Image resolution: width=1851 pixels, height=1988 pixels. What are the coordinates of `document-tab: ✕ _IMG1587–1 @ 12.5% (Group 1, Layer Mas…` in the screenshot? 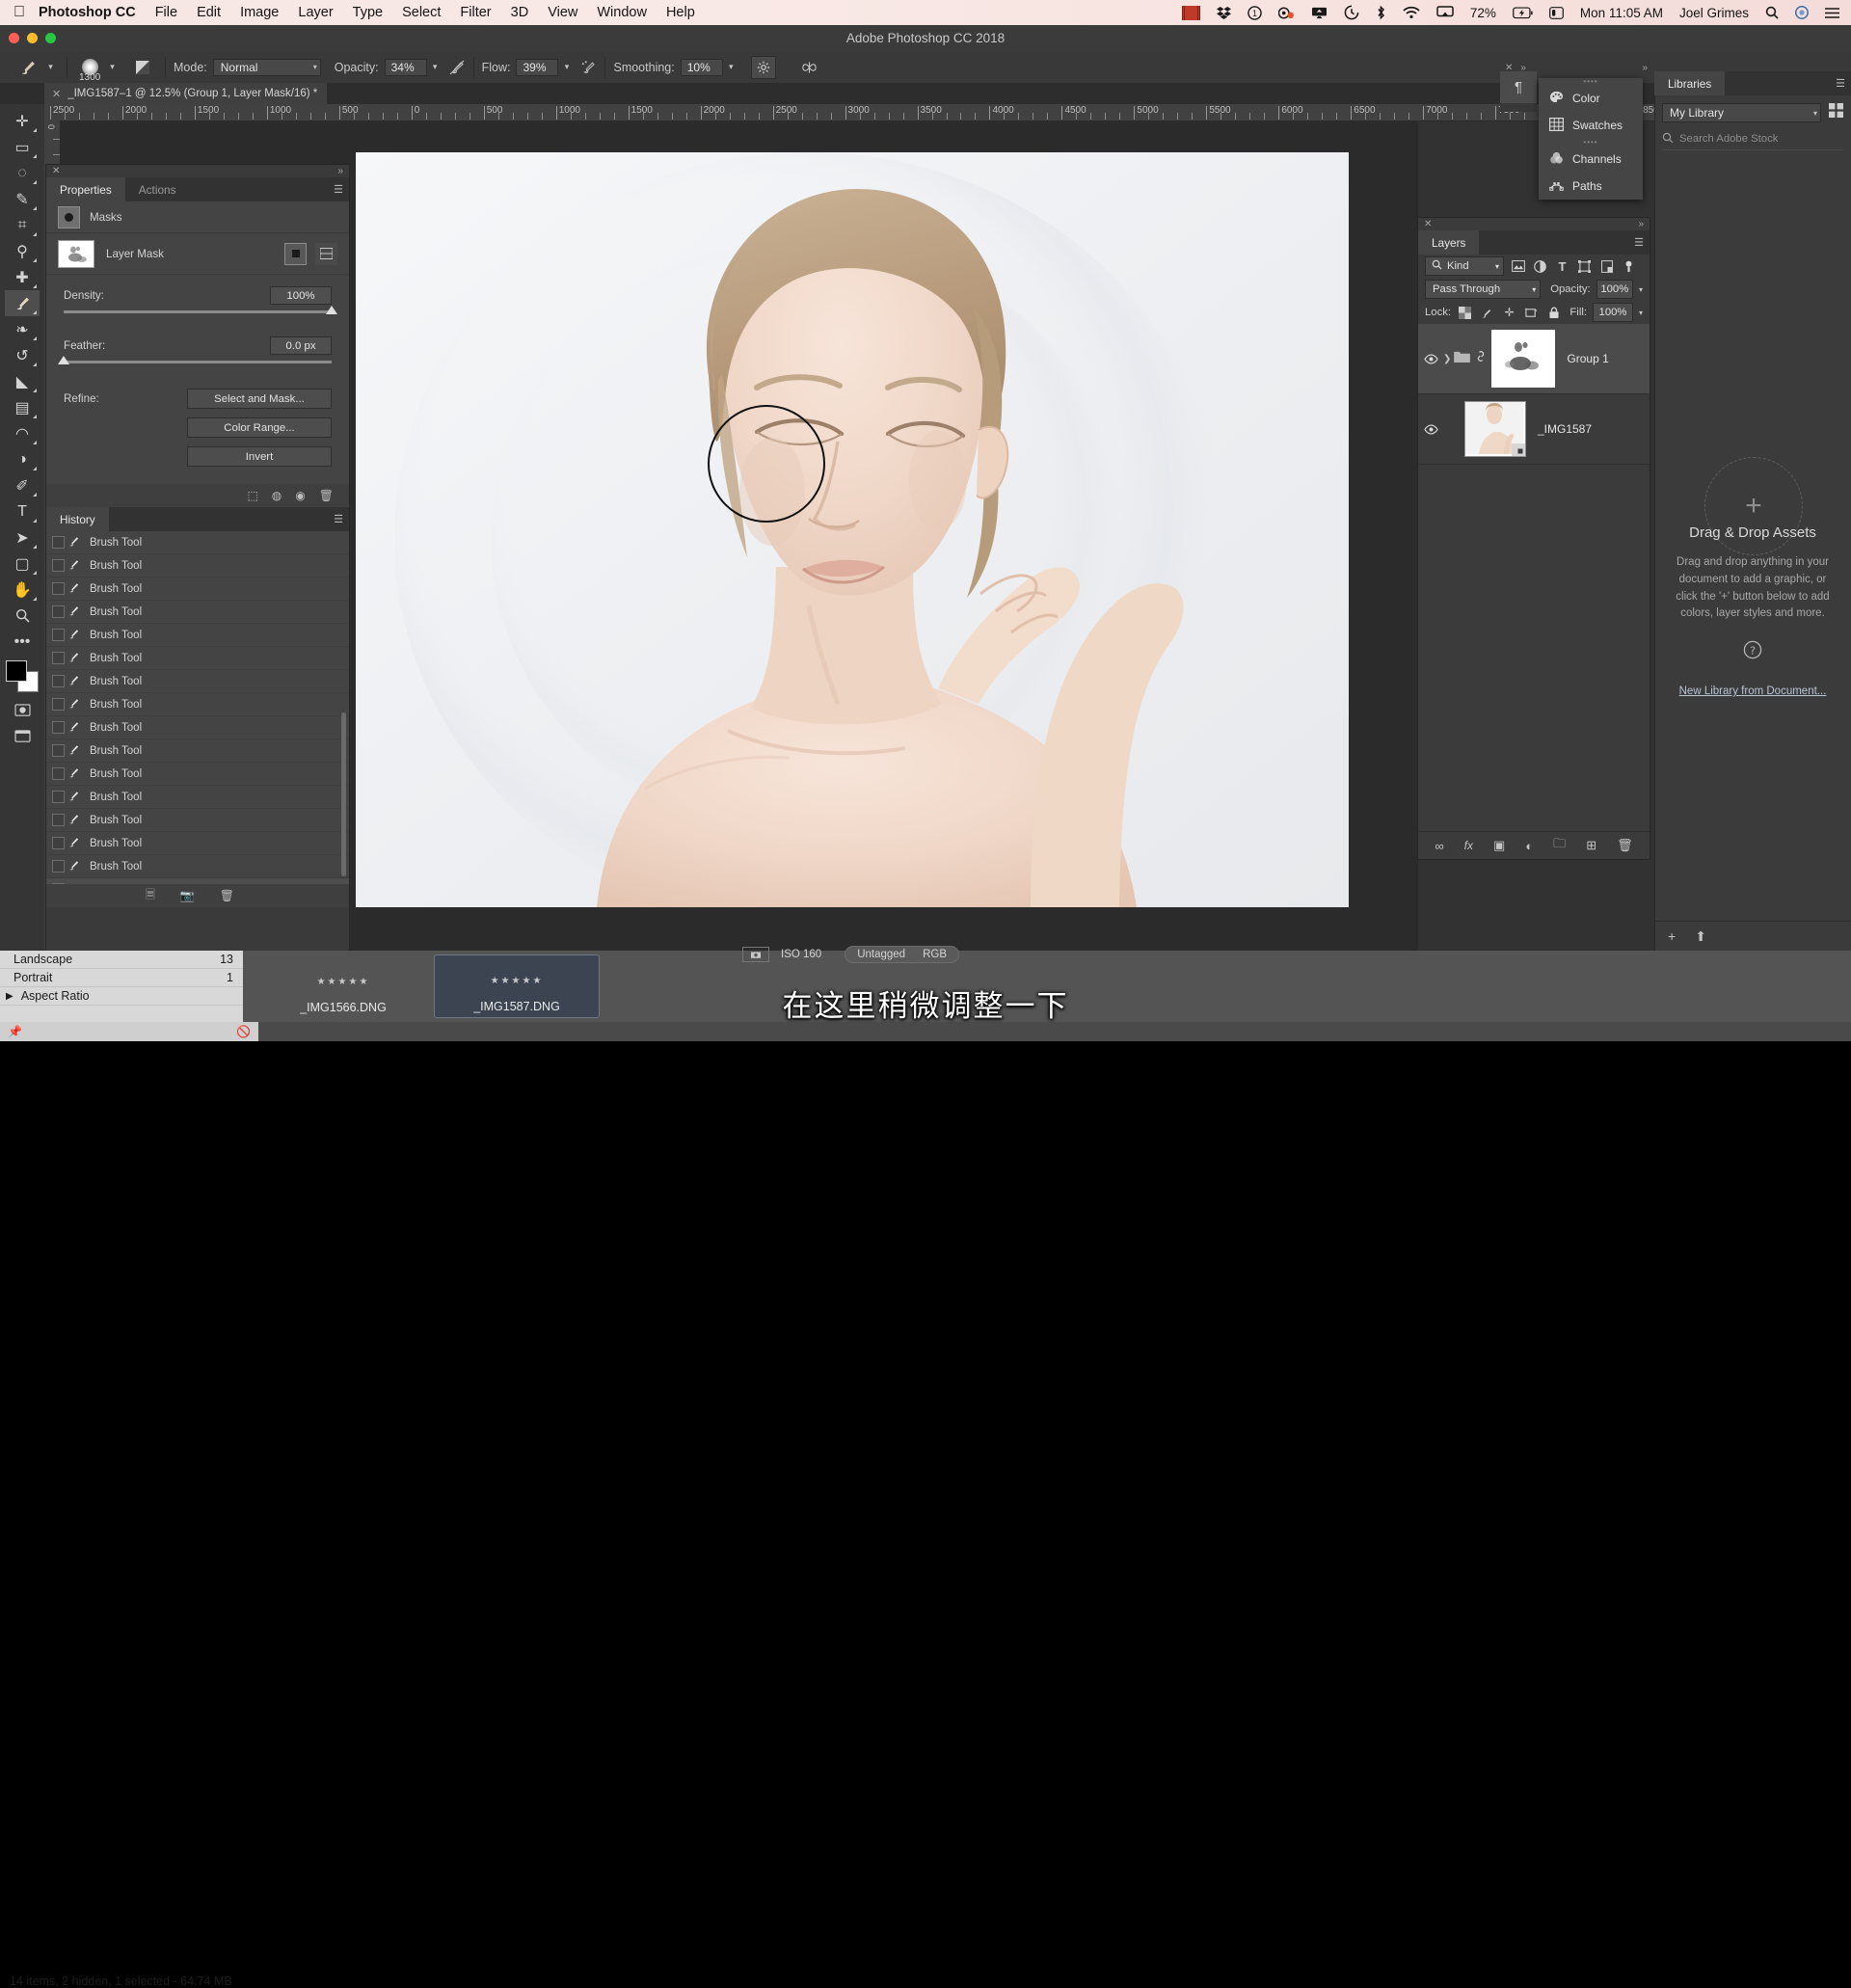 It's located at (186, 94).